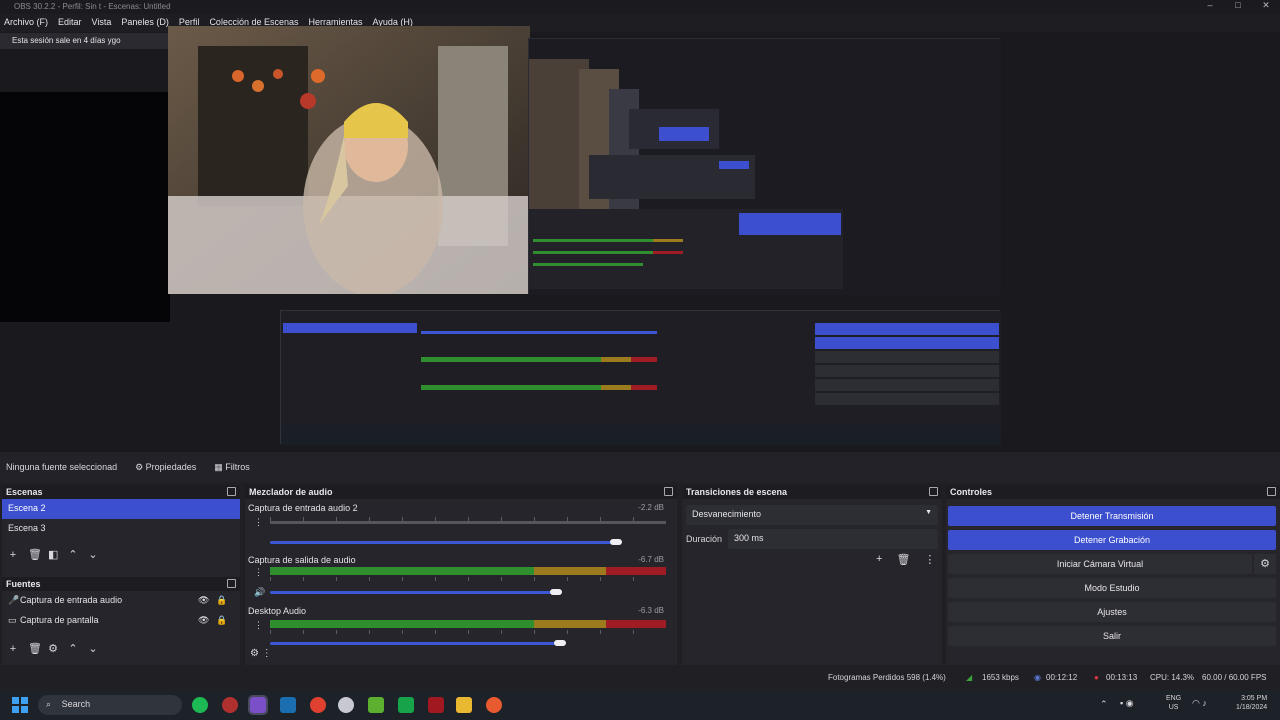 This screenshot has height=720, width=1280. What do you see at coordinates (145, 24) in the screenshot?
I see `menu-paneles: Paneles (D)` at bounding box center [145, 24].